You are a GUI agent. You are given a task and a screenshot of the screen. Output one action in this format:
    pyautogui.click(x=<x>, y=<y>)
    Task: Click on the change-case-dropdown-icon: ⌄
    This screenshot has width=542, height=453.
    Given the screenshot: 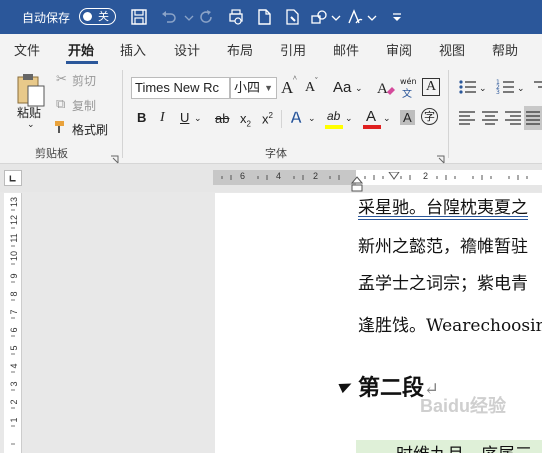 What is the action you would take?
    pyautogui.click(x=359, y=88)
    